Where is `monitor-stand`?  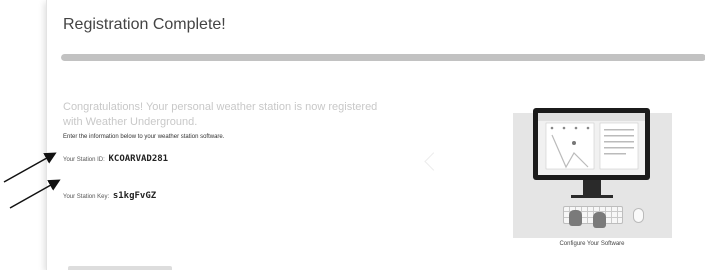
monitor-stand is located at coordinates (592, 188).